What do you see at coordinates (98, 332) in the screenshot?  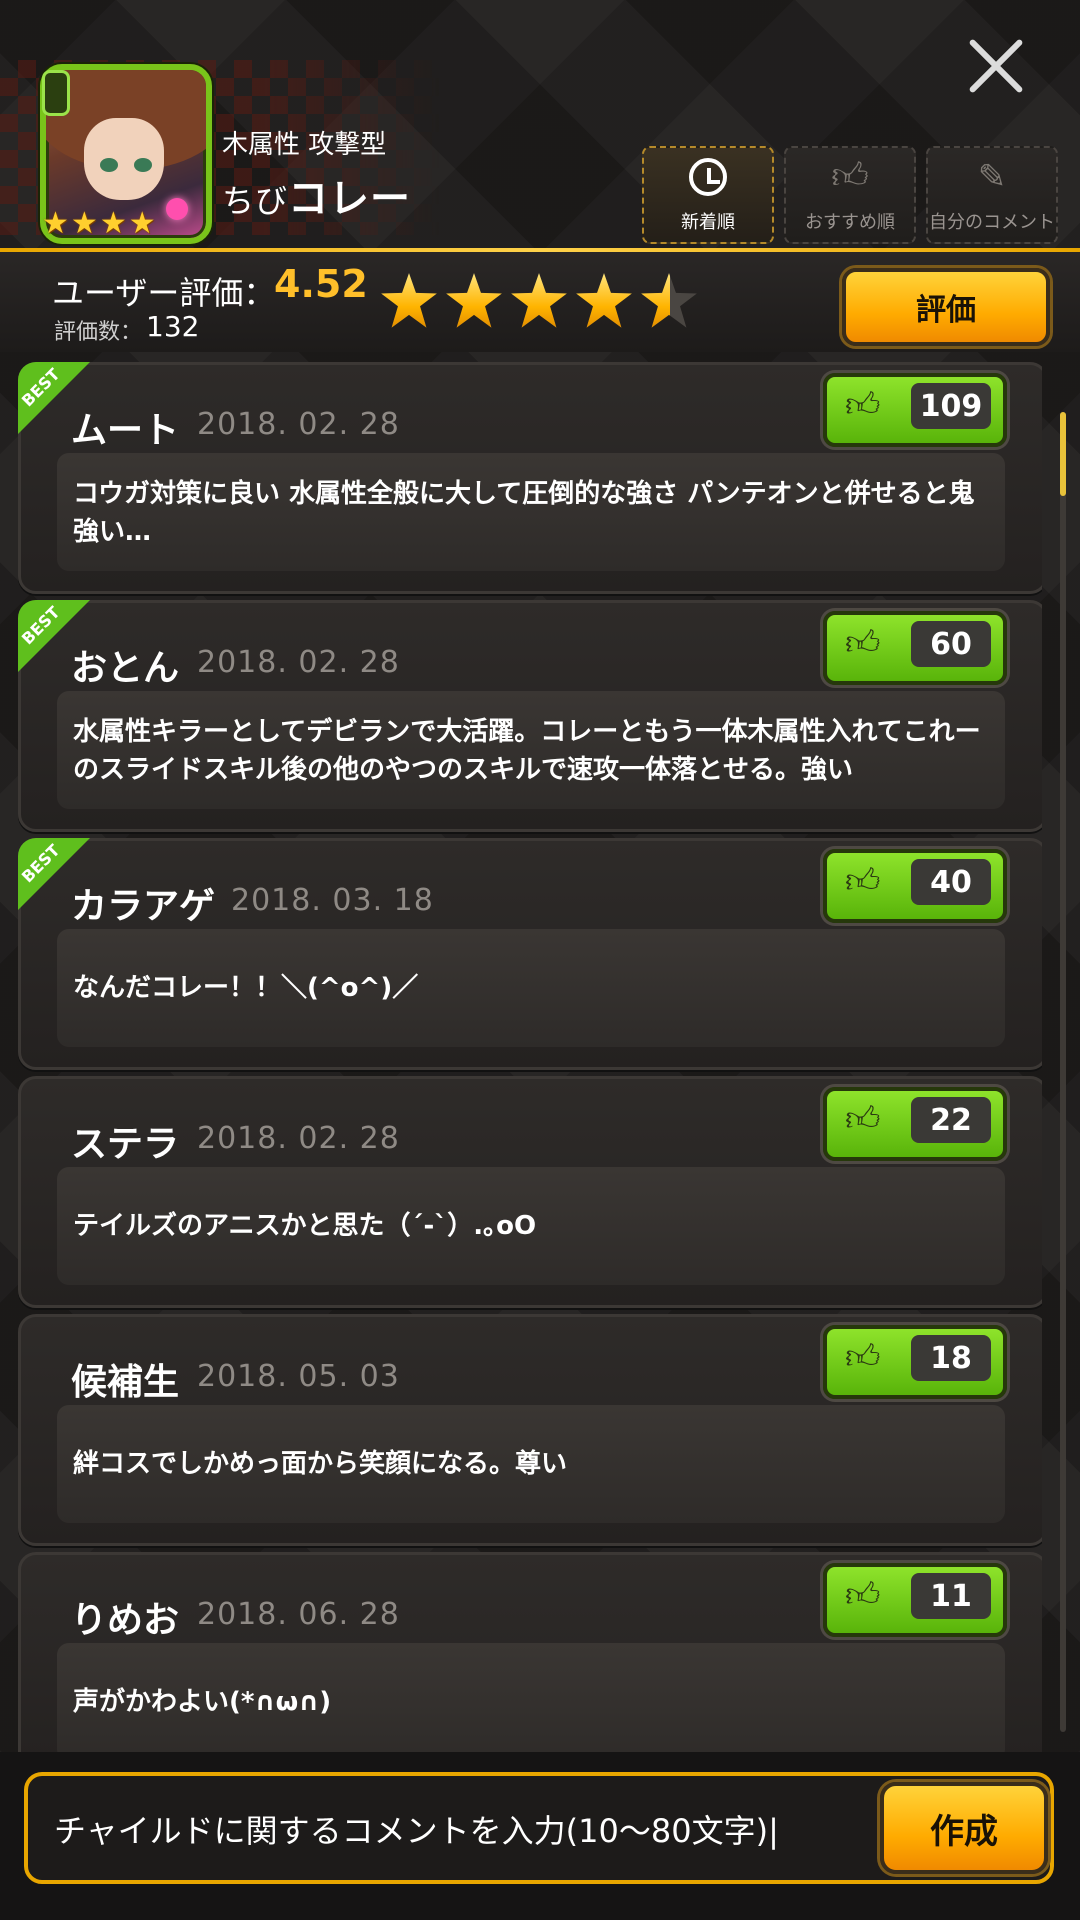 I see `rating-count-label: 評価数：` at bounding box center [98, 332].